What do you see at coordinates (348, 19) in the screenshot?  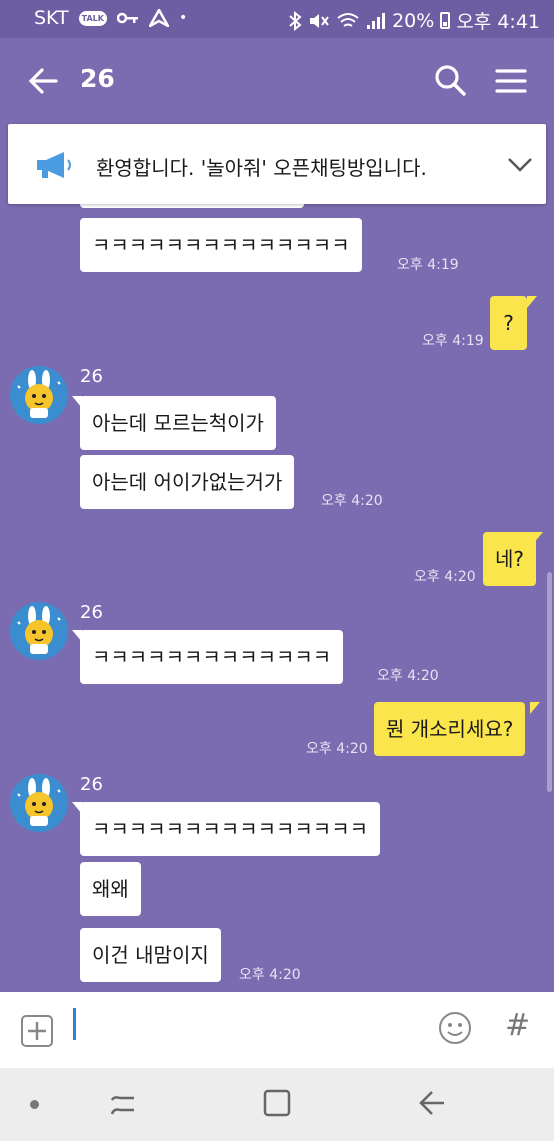 I see `wifi-icon` at bounding box center [348, 19].